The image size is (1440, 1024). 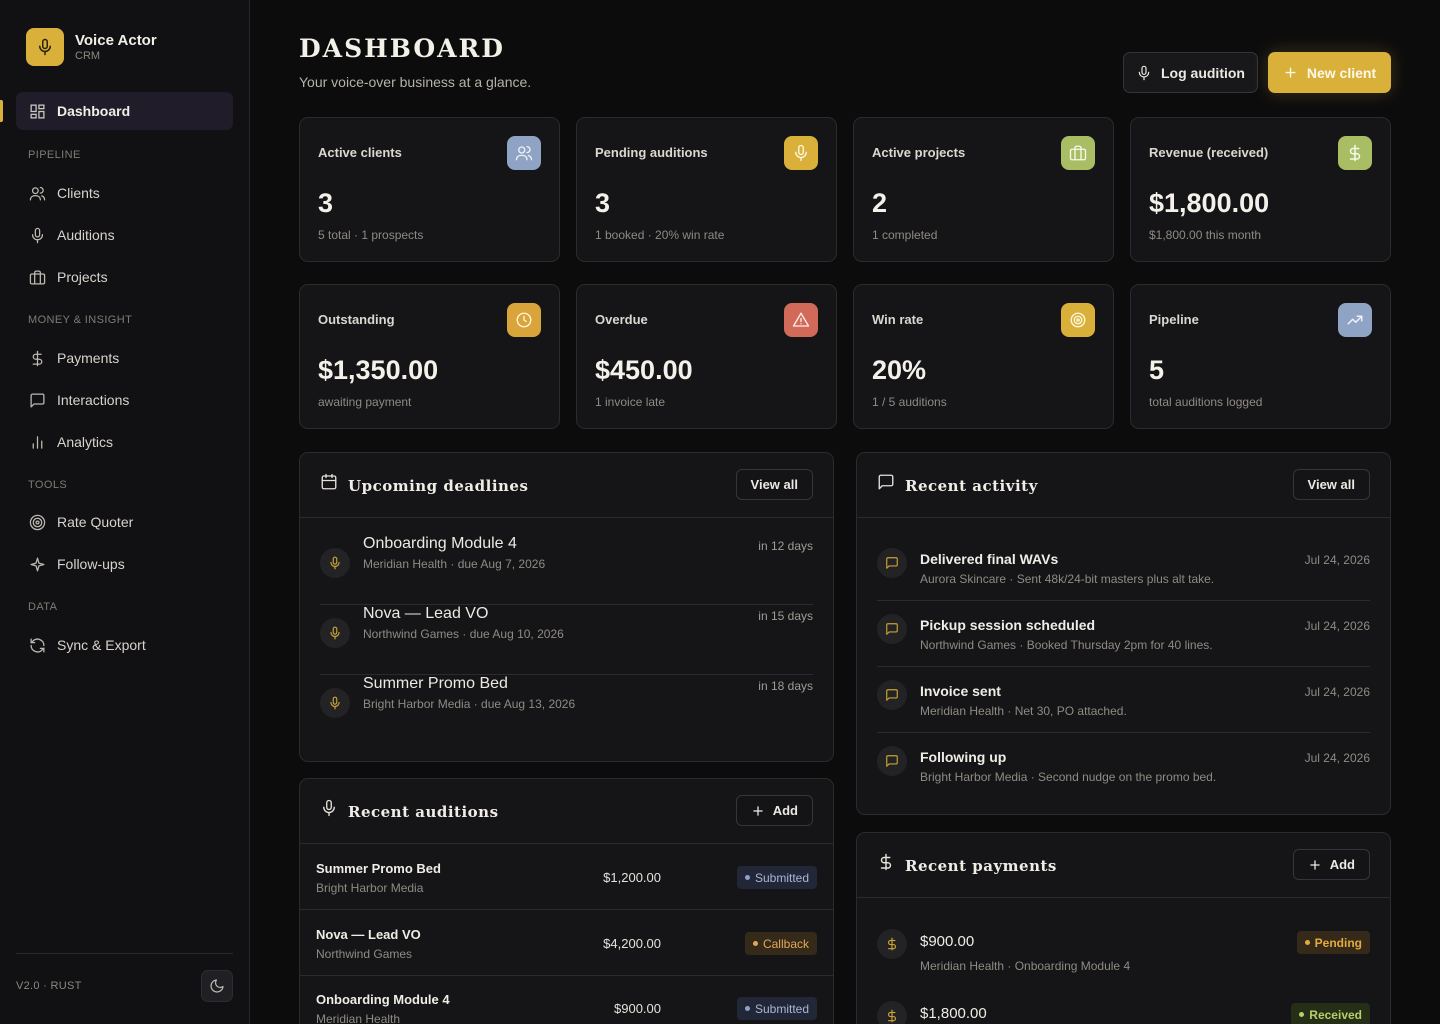 I want to click on new-client-button: New client, so click(x=1329, y=72).